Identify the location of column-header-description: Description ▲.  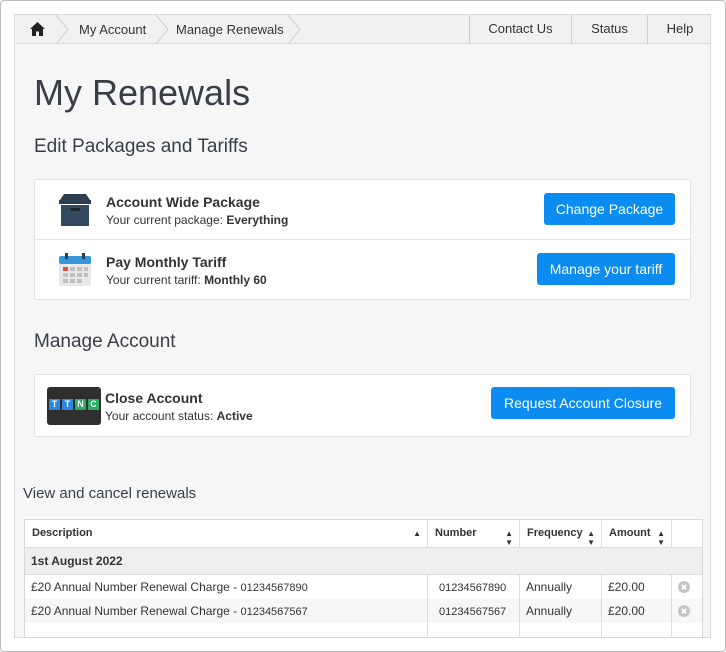
(226, 533).